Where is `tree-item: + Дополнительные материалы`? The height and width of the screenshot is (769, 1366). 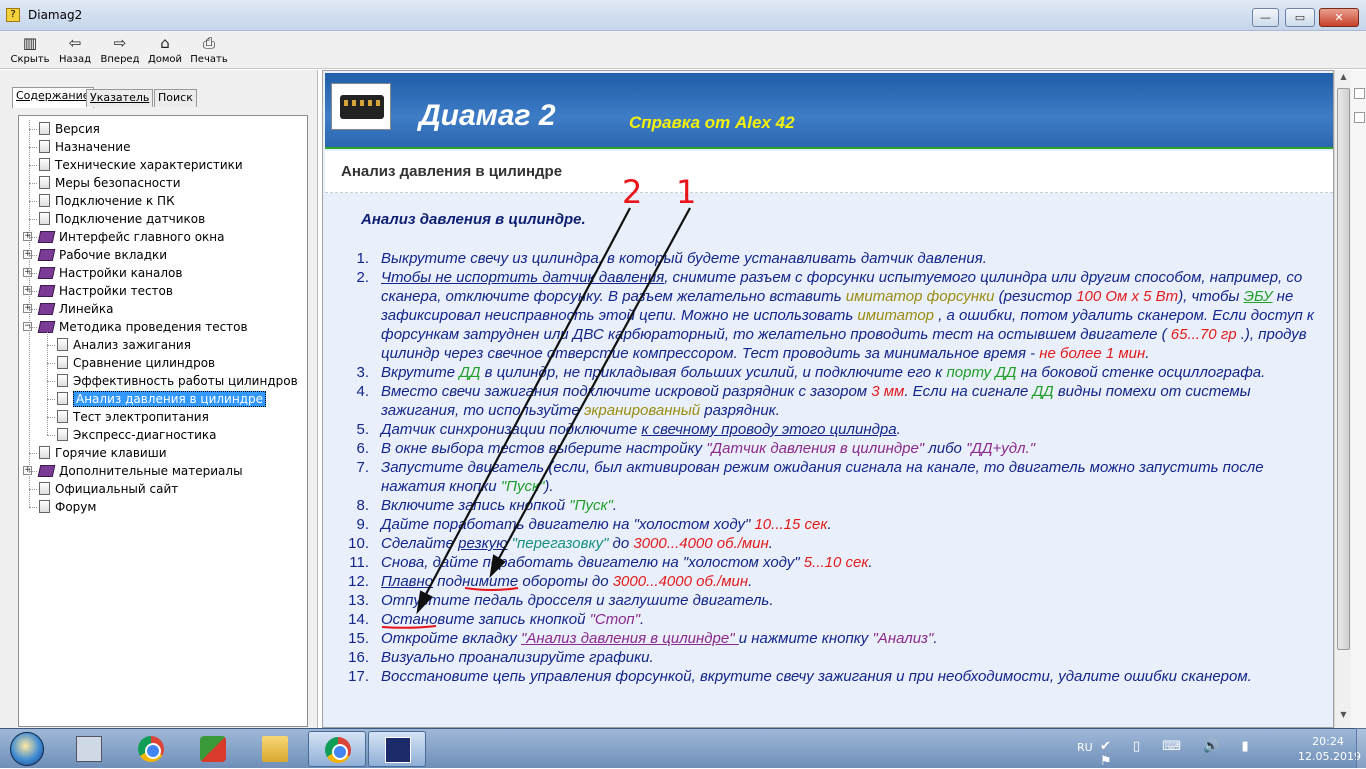
tree-item: + Дополнительные материалы is located at coordinates (133, 471).